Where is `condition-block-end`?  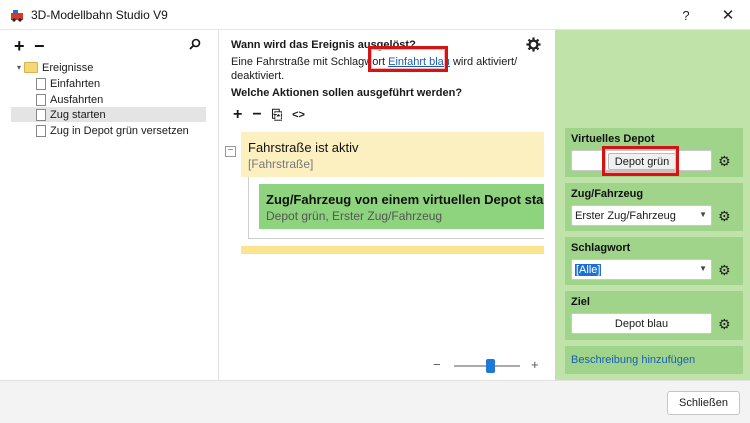
condition-block-end is located at coordinates (392, 250).